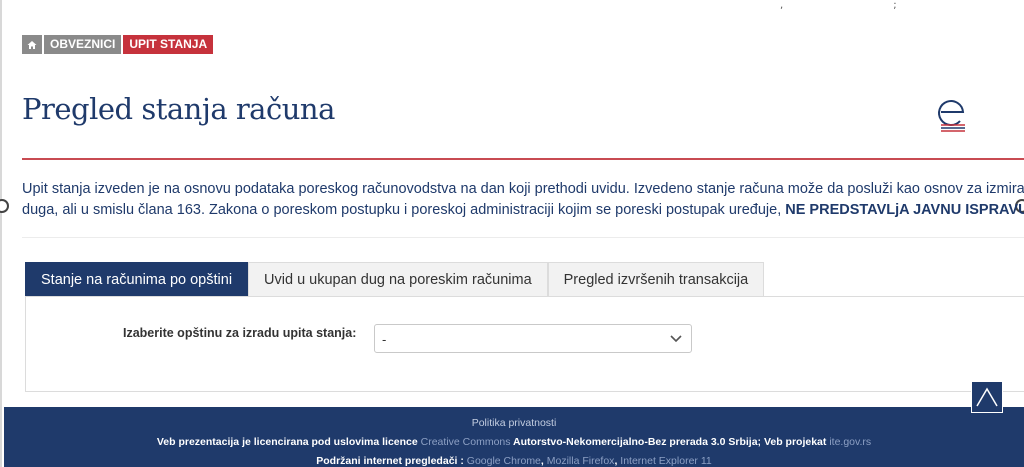 The height and width of the screenshot is (467, 1024). I want to click on municipality-selected-value: -, so click(384, 339).